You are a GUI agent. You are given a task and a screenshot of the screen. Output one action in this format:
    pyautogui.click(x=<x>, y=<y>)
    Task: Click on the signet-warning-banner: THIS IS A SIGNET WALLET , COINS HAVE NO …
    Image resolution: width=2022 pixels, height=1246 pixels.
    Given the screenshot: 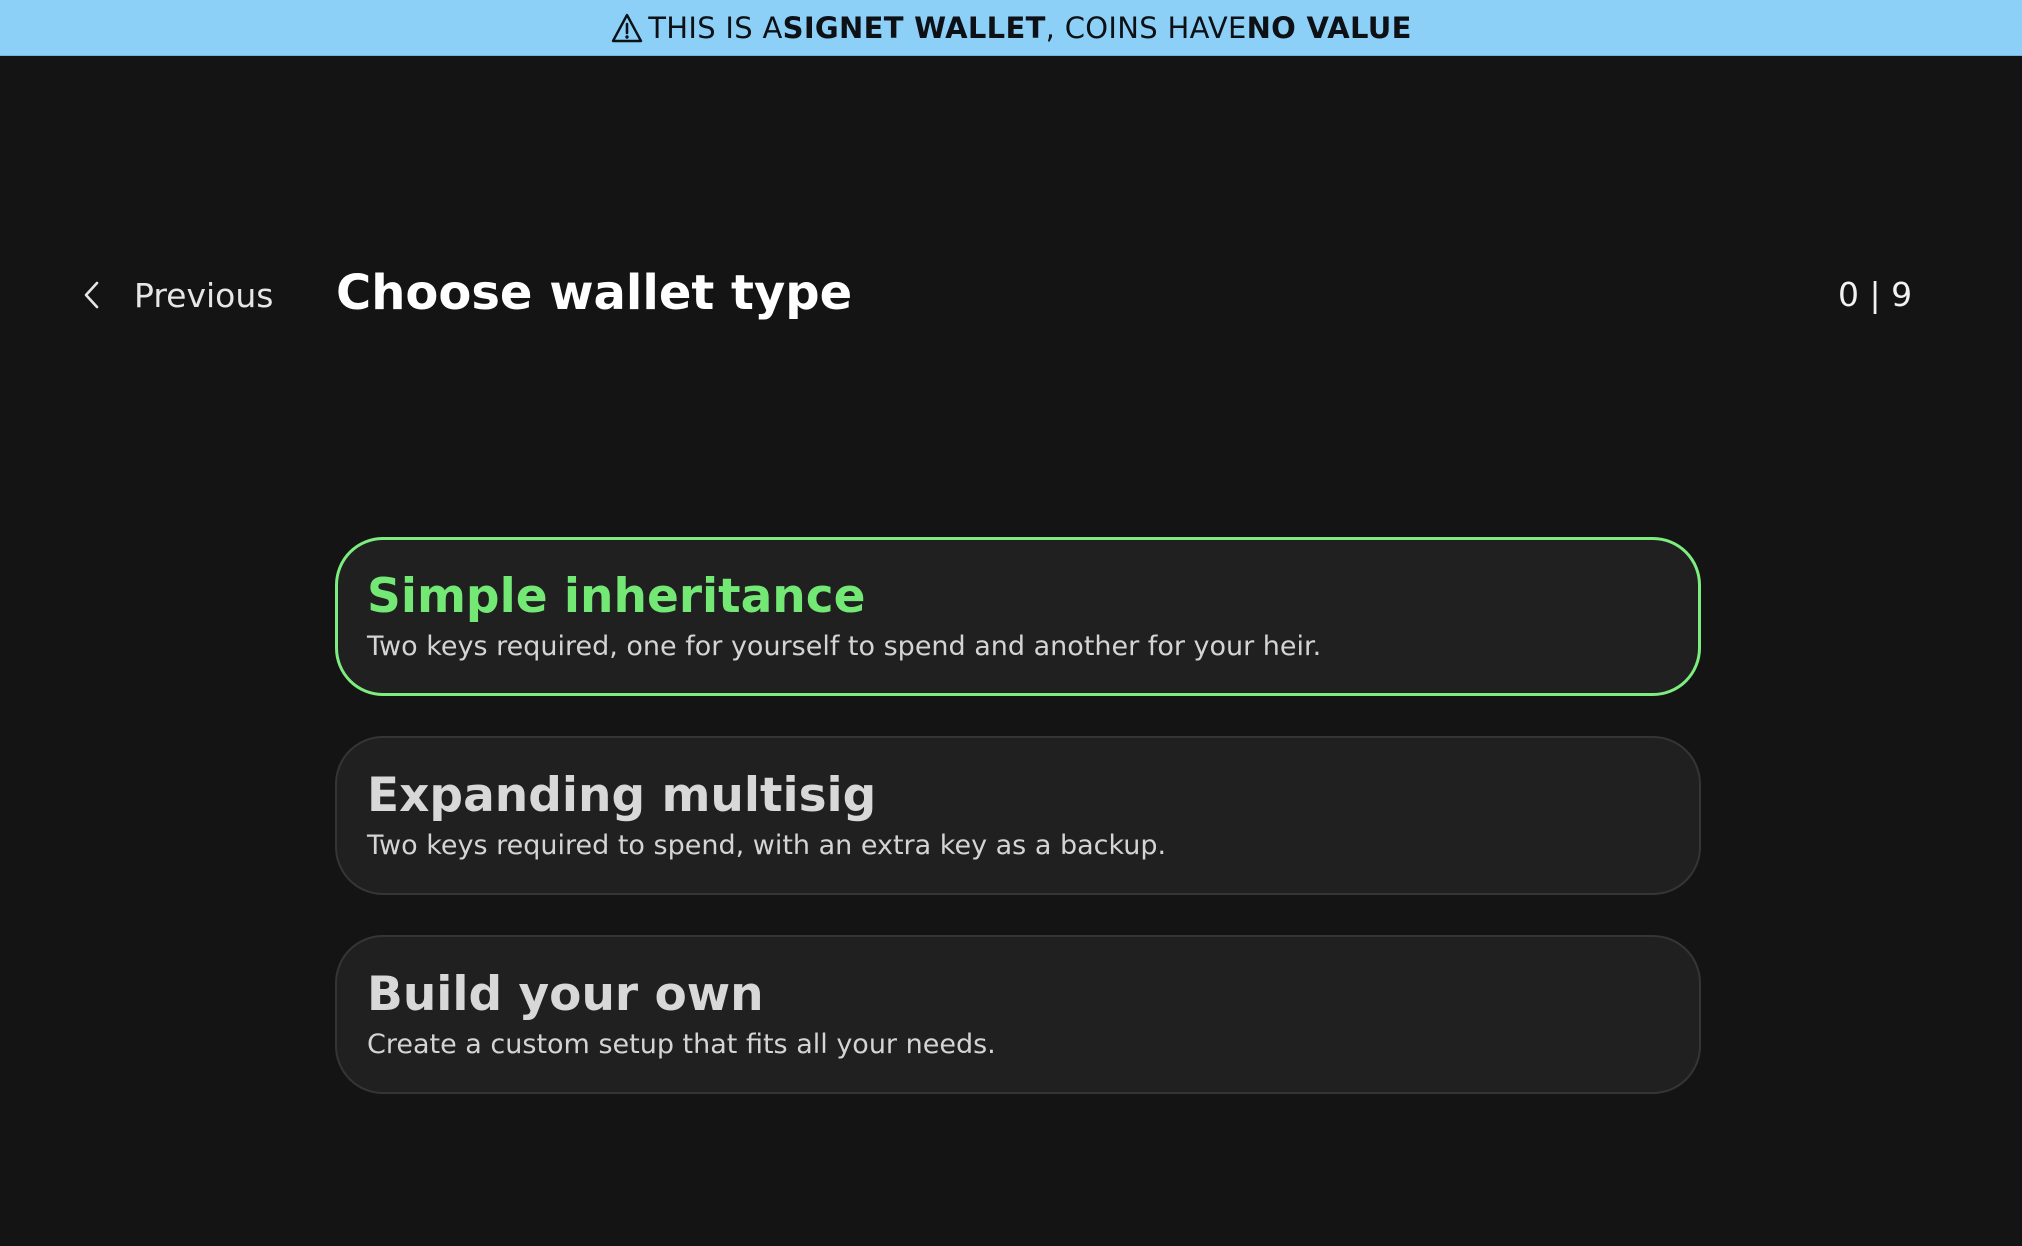 What is the action you would take?
    pyautogui.click(x=1011, y=28)
    